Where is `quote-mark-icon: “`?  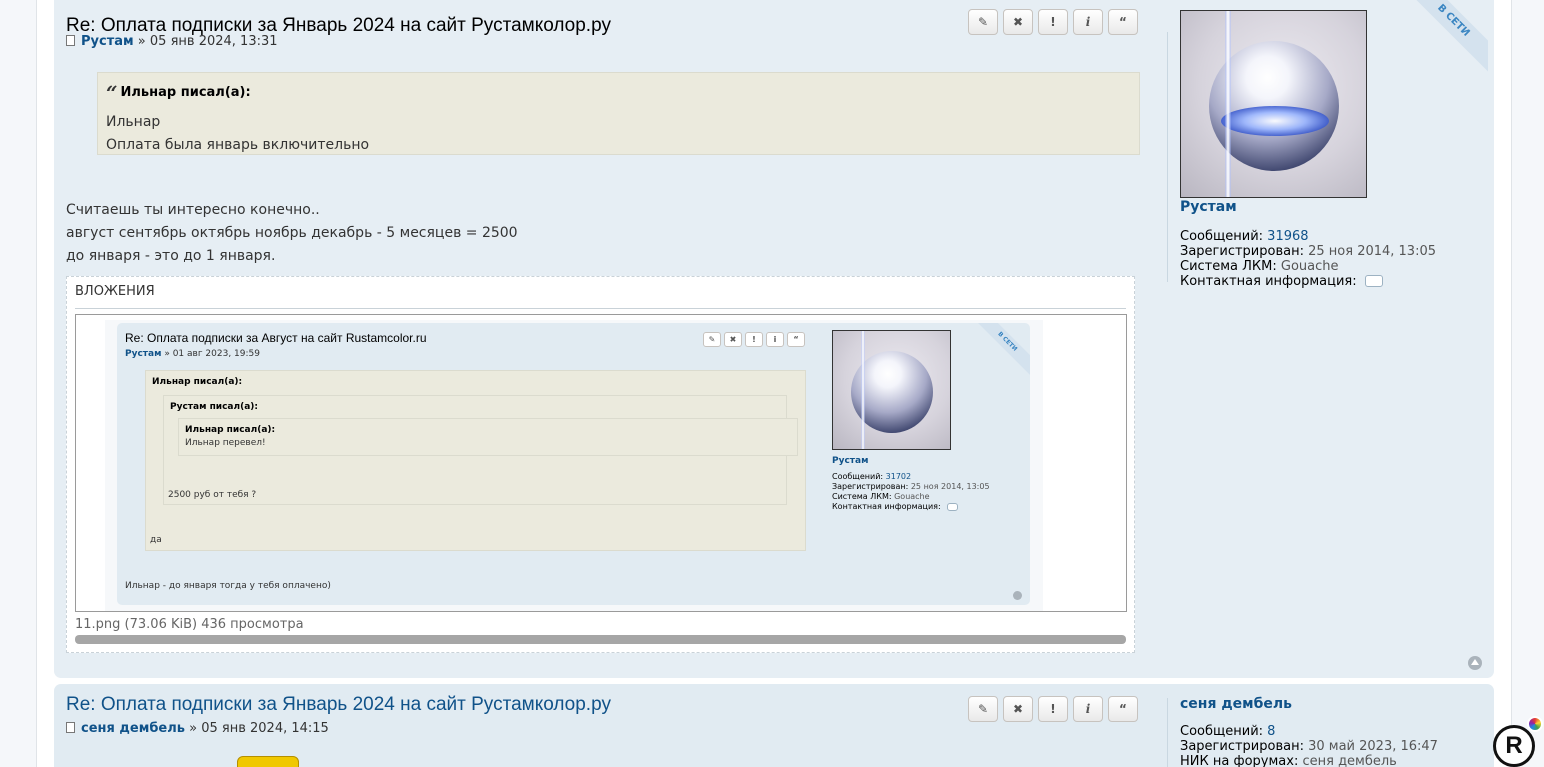 quote-mark-icon: “ is located at coordinates (112, 93).